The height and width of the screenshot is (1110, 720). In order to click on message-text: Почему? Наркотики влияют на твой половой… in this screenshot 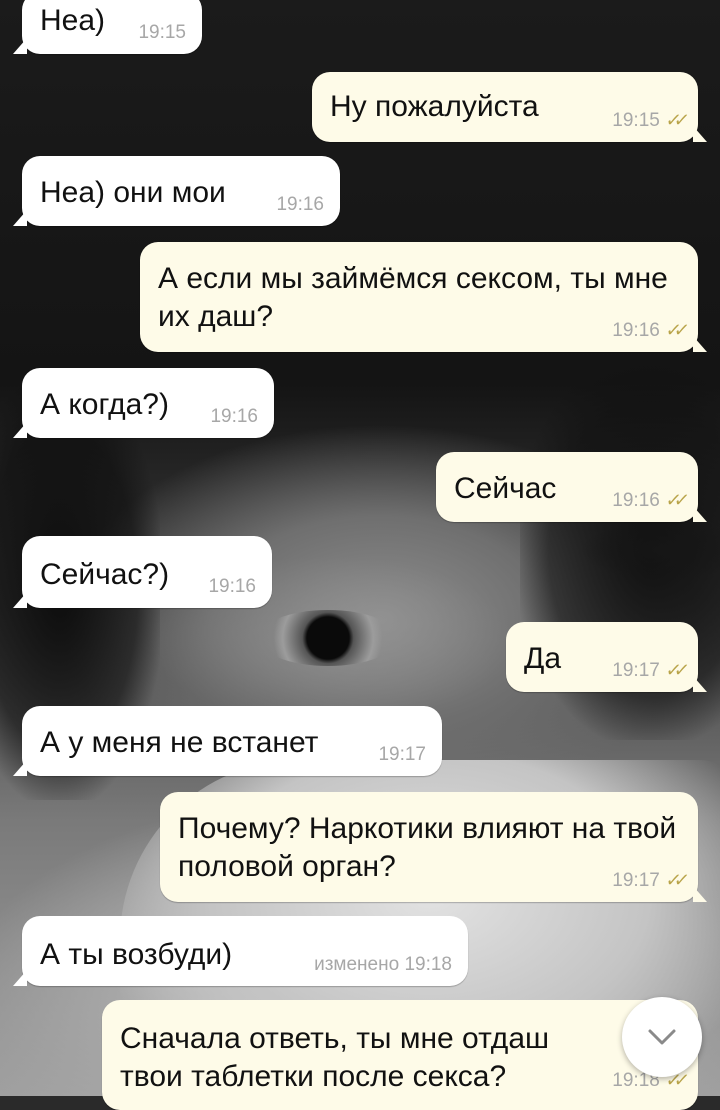, I will do `click(427, 847)`.